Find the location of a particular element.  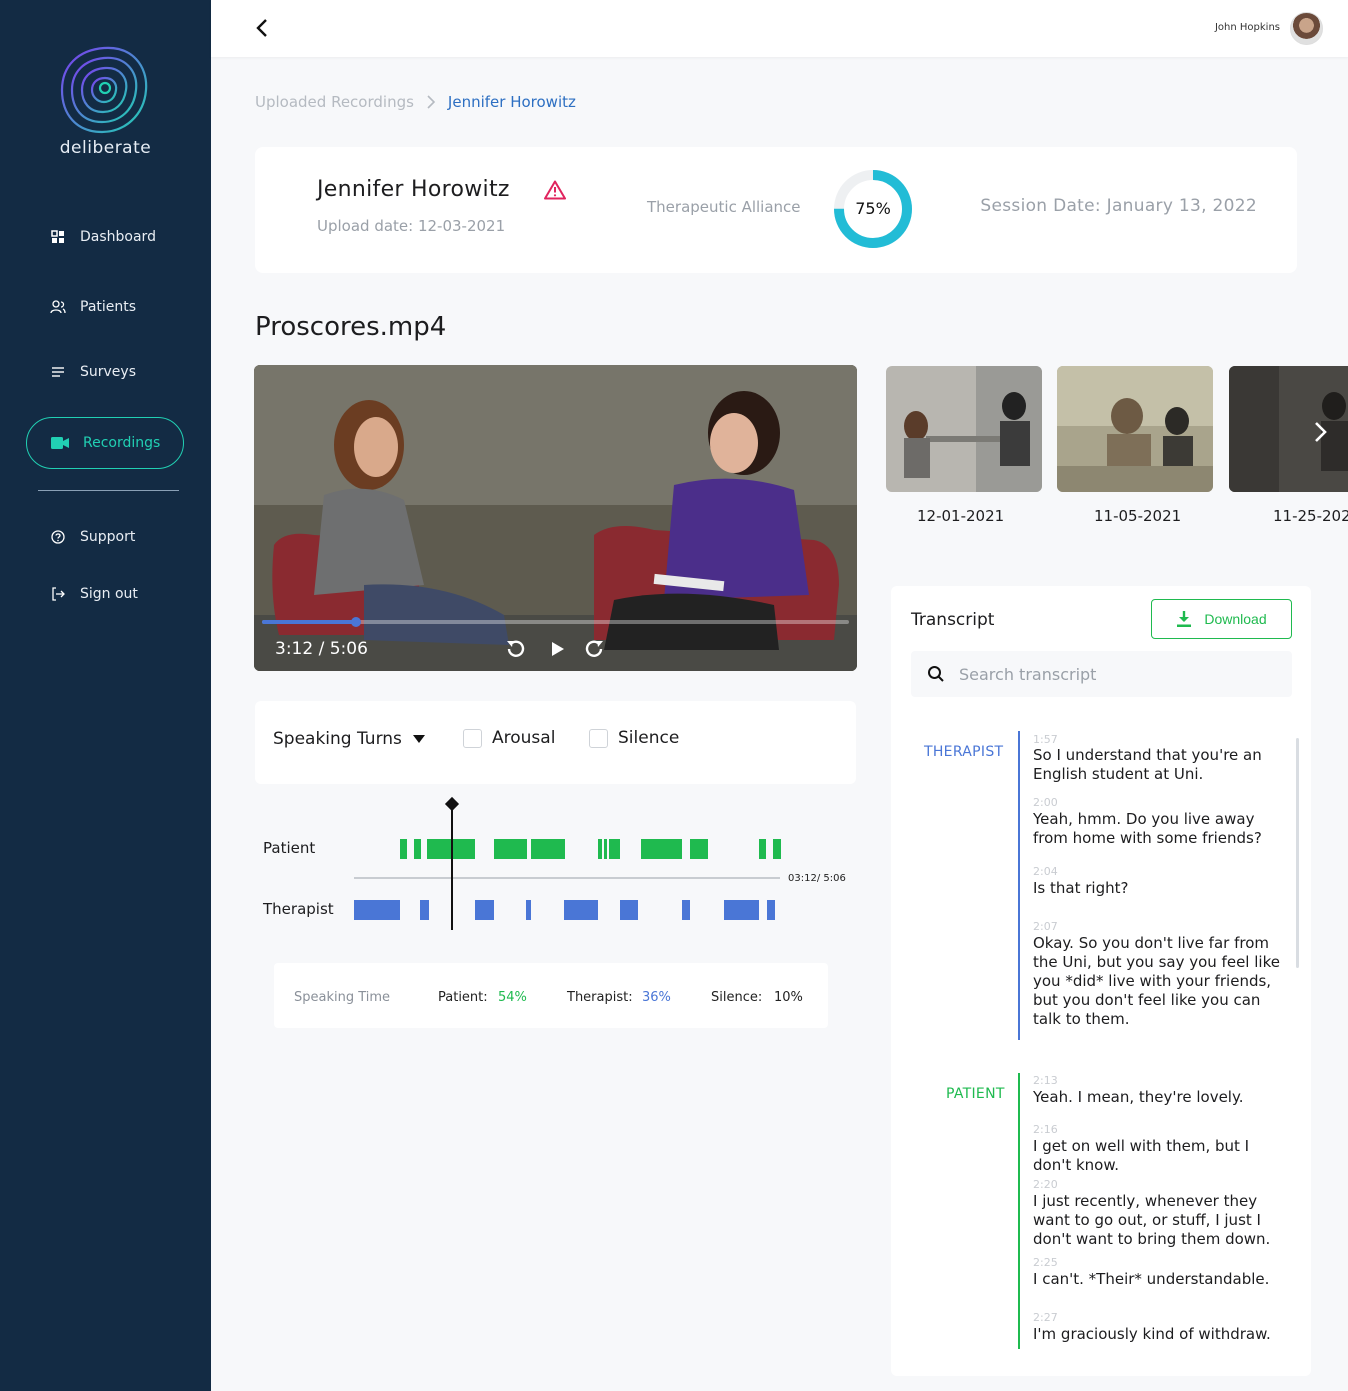

rewind-icon is located at coordinates (515, 649).